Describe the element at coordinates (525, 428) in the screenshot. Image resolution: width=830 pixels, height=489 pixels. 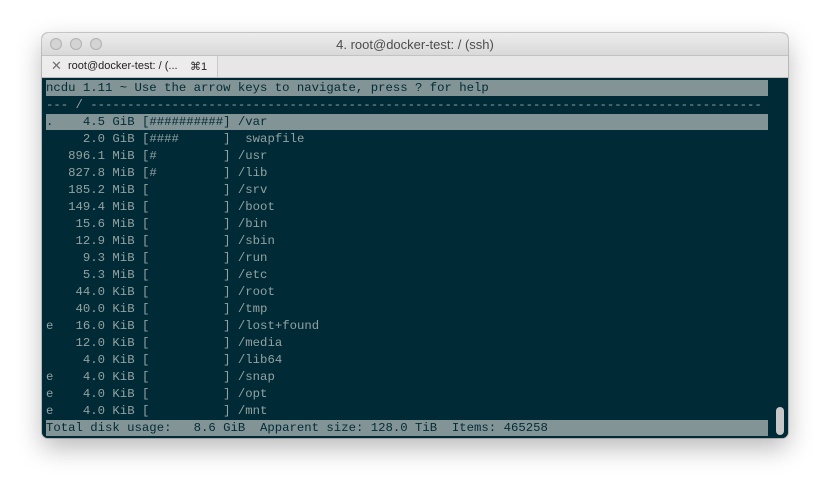
I see `items-value: 465258` at that location.